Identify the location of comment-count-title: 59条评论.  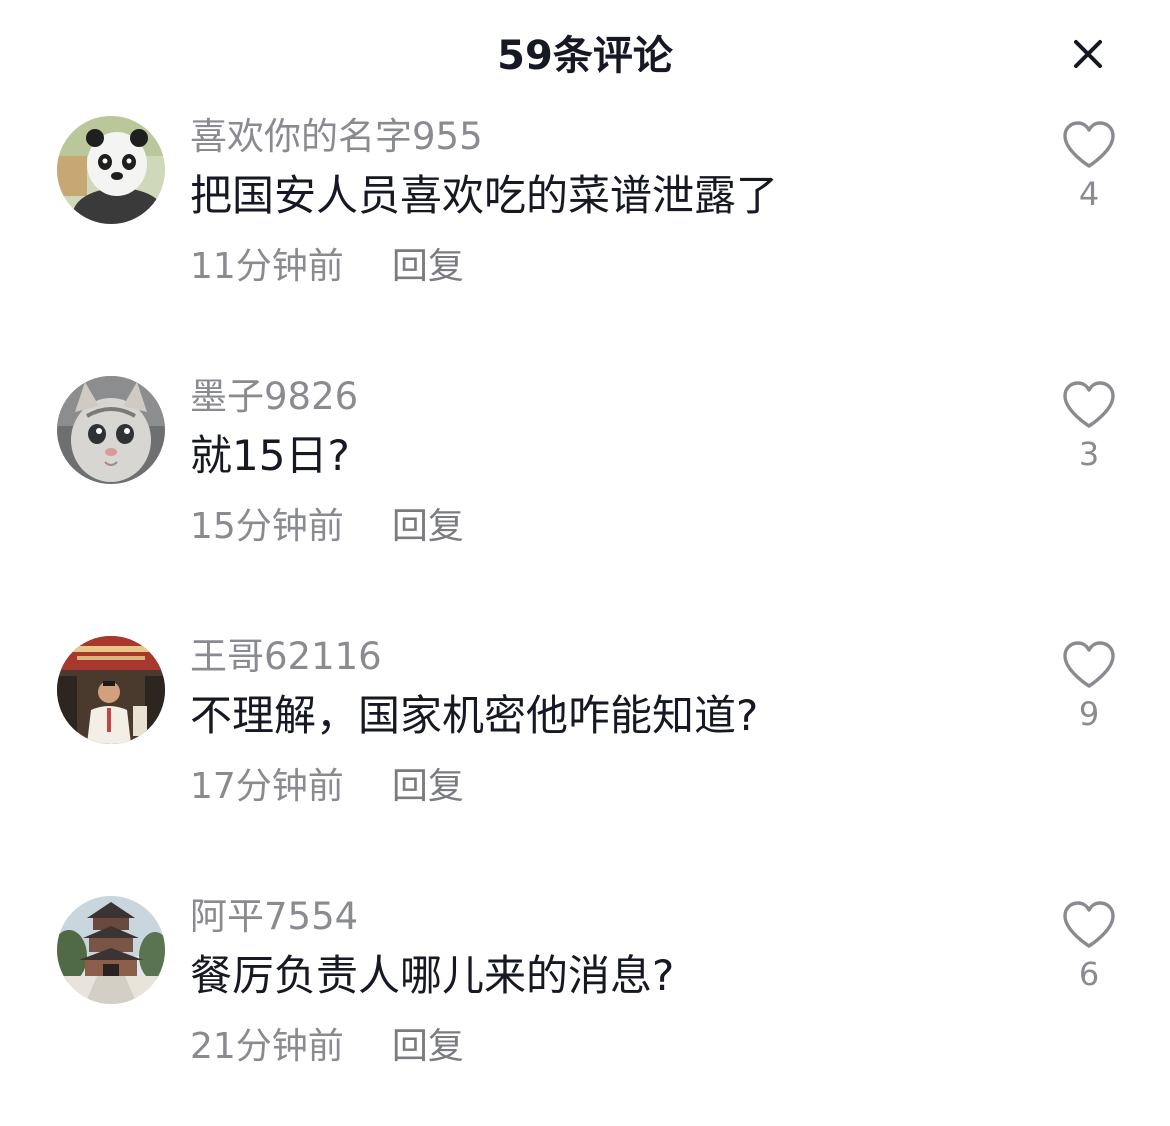
(585, 56).